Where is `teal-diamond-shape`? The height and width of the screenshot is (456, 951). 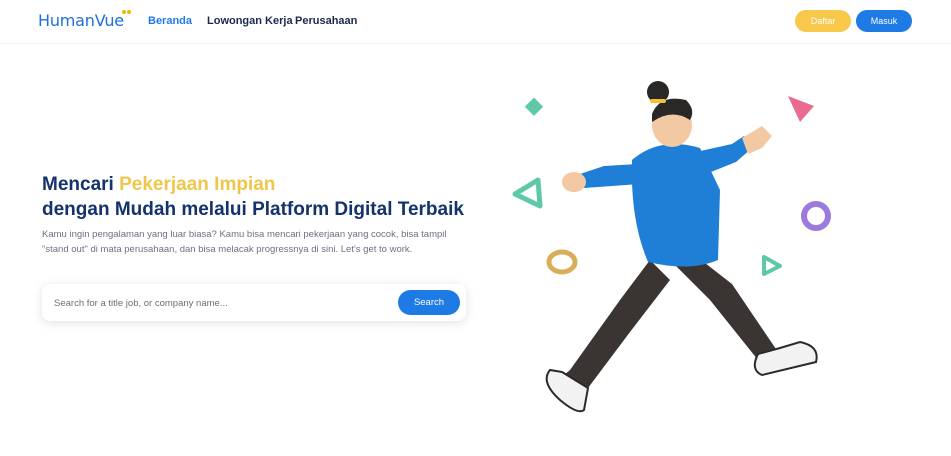 teal-diamond-shape is located at coordinates (534, 106).